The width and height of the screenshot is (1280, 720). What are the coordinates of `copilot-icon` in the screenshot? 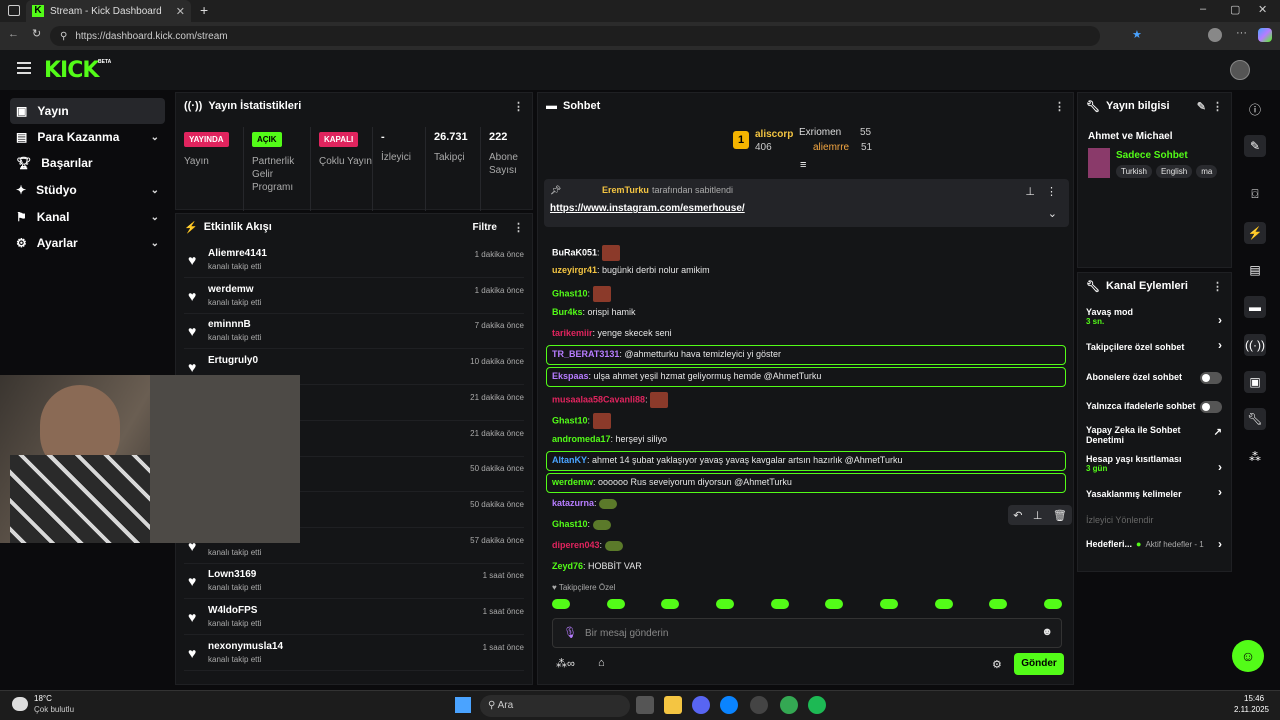 It's located at (1265, 35).